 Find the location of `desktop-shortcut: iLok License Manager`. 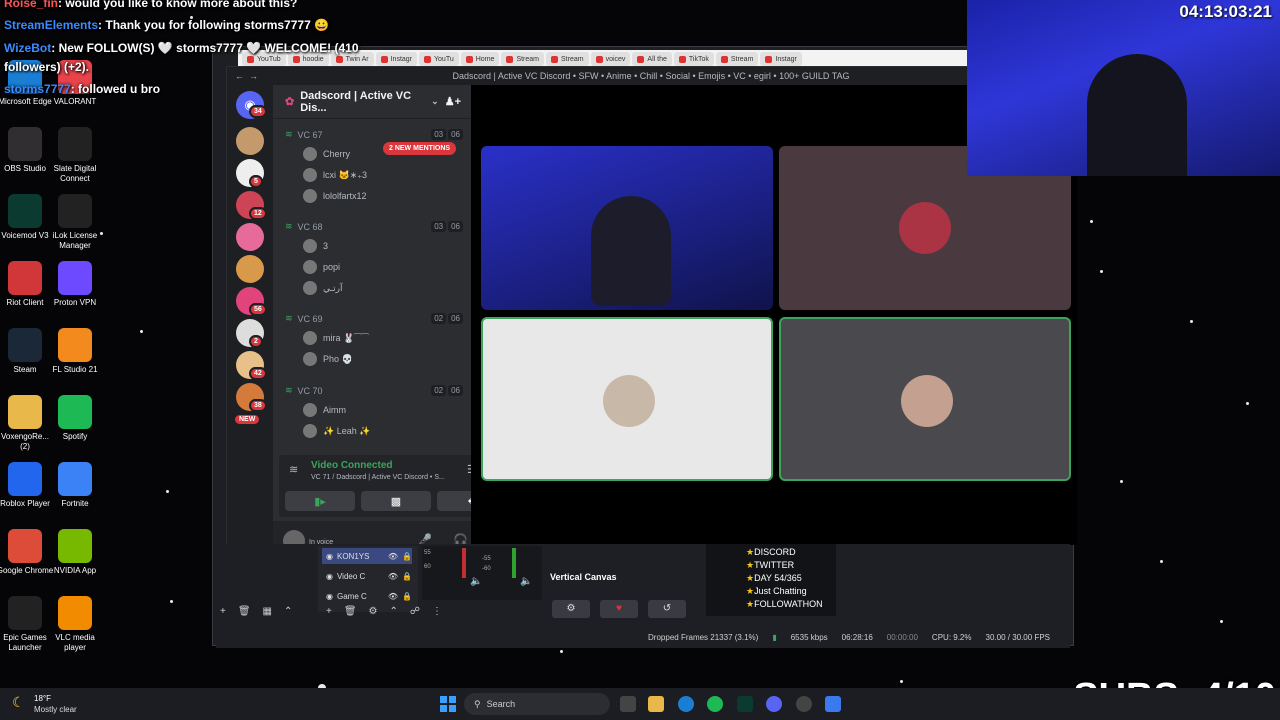

desktop-shortcut: iLok License Manager is located at coordinates (75, 222).